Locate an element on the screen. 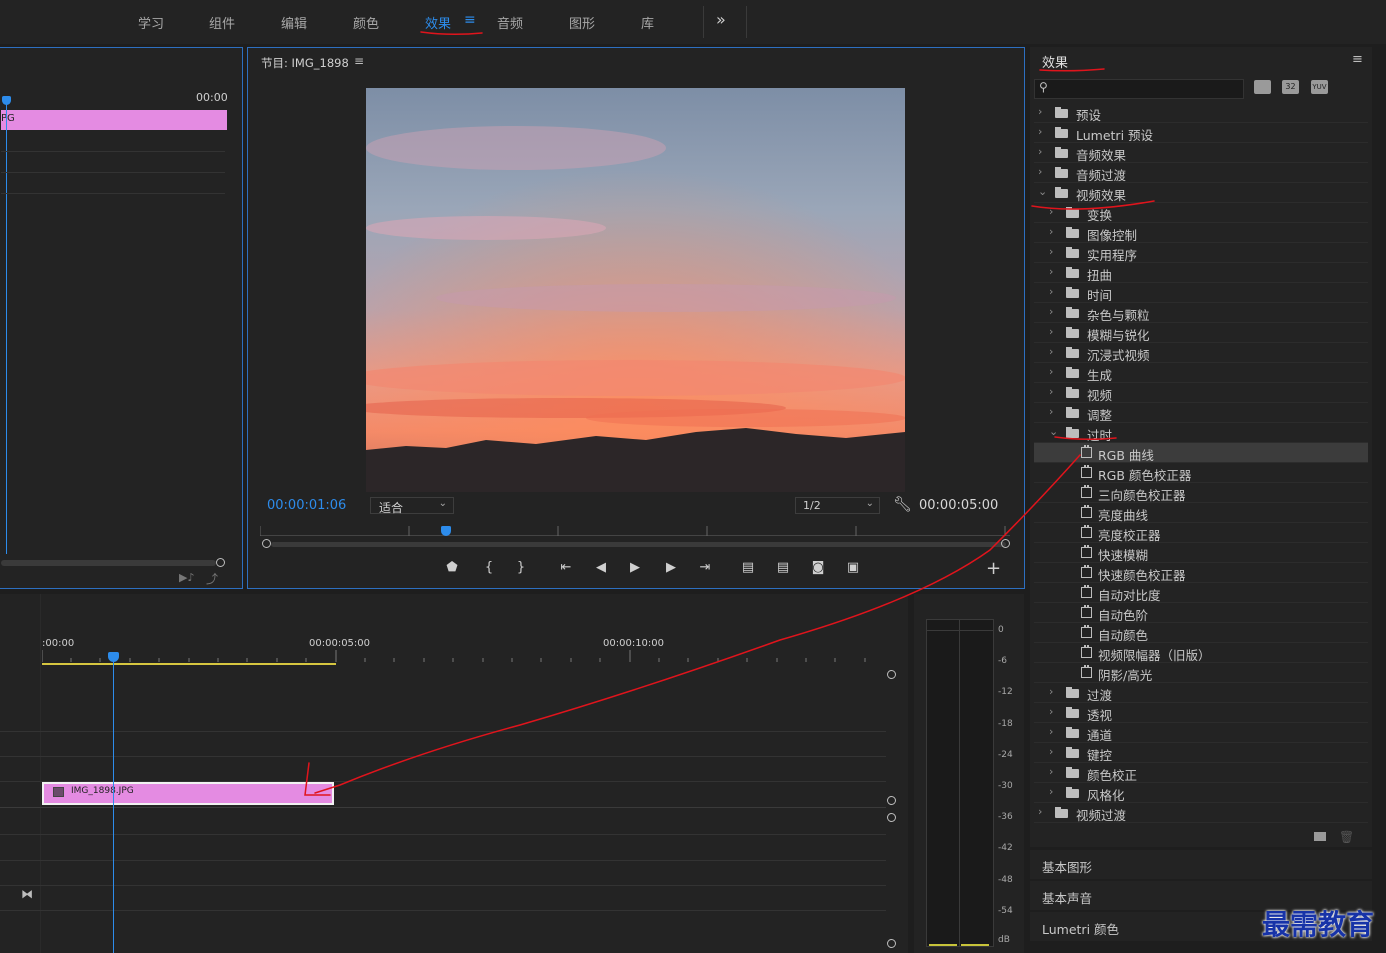  go-to-out-icon: ⇥ is located at coordinates (705, 567).